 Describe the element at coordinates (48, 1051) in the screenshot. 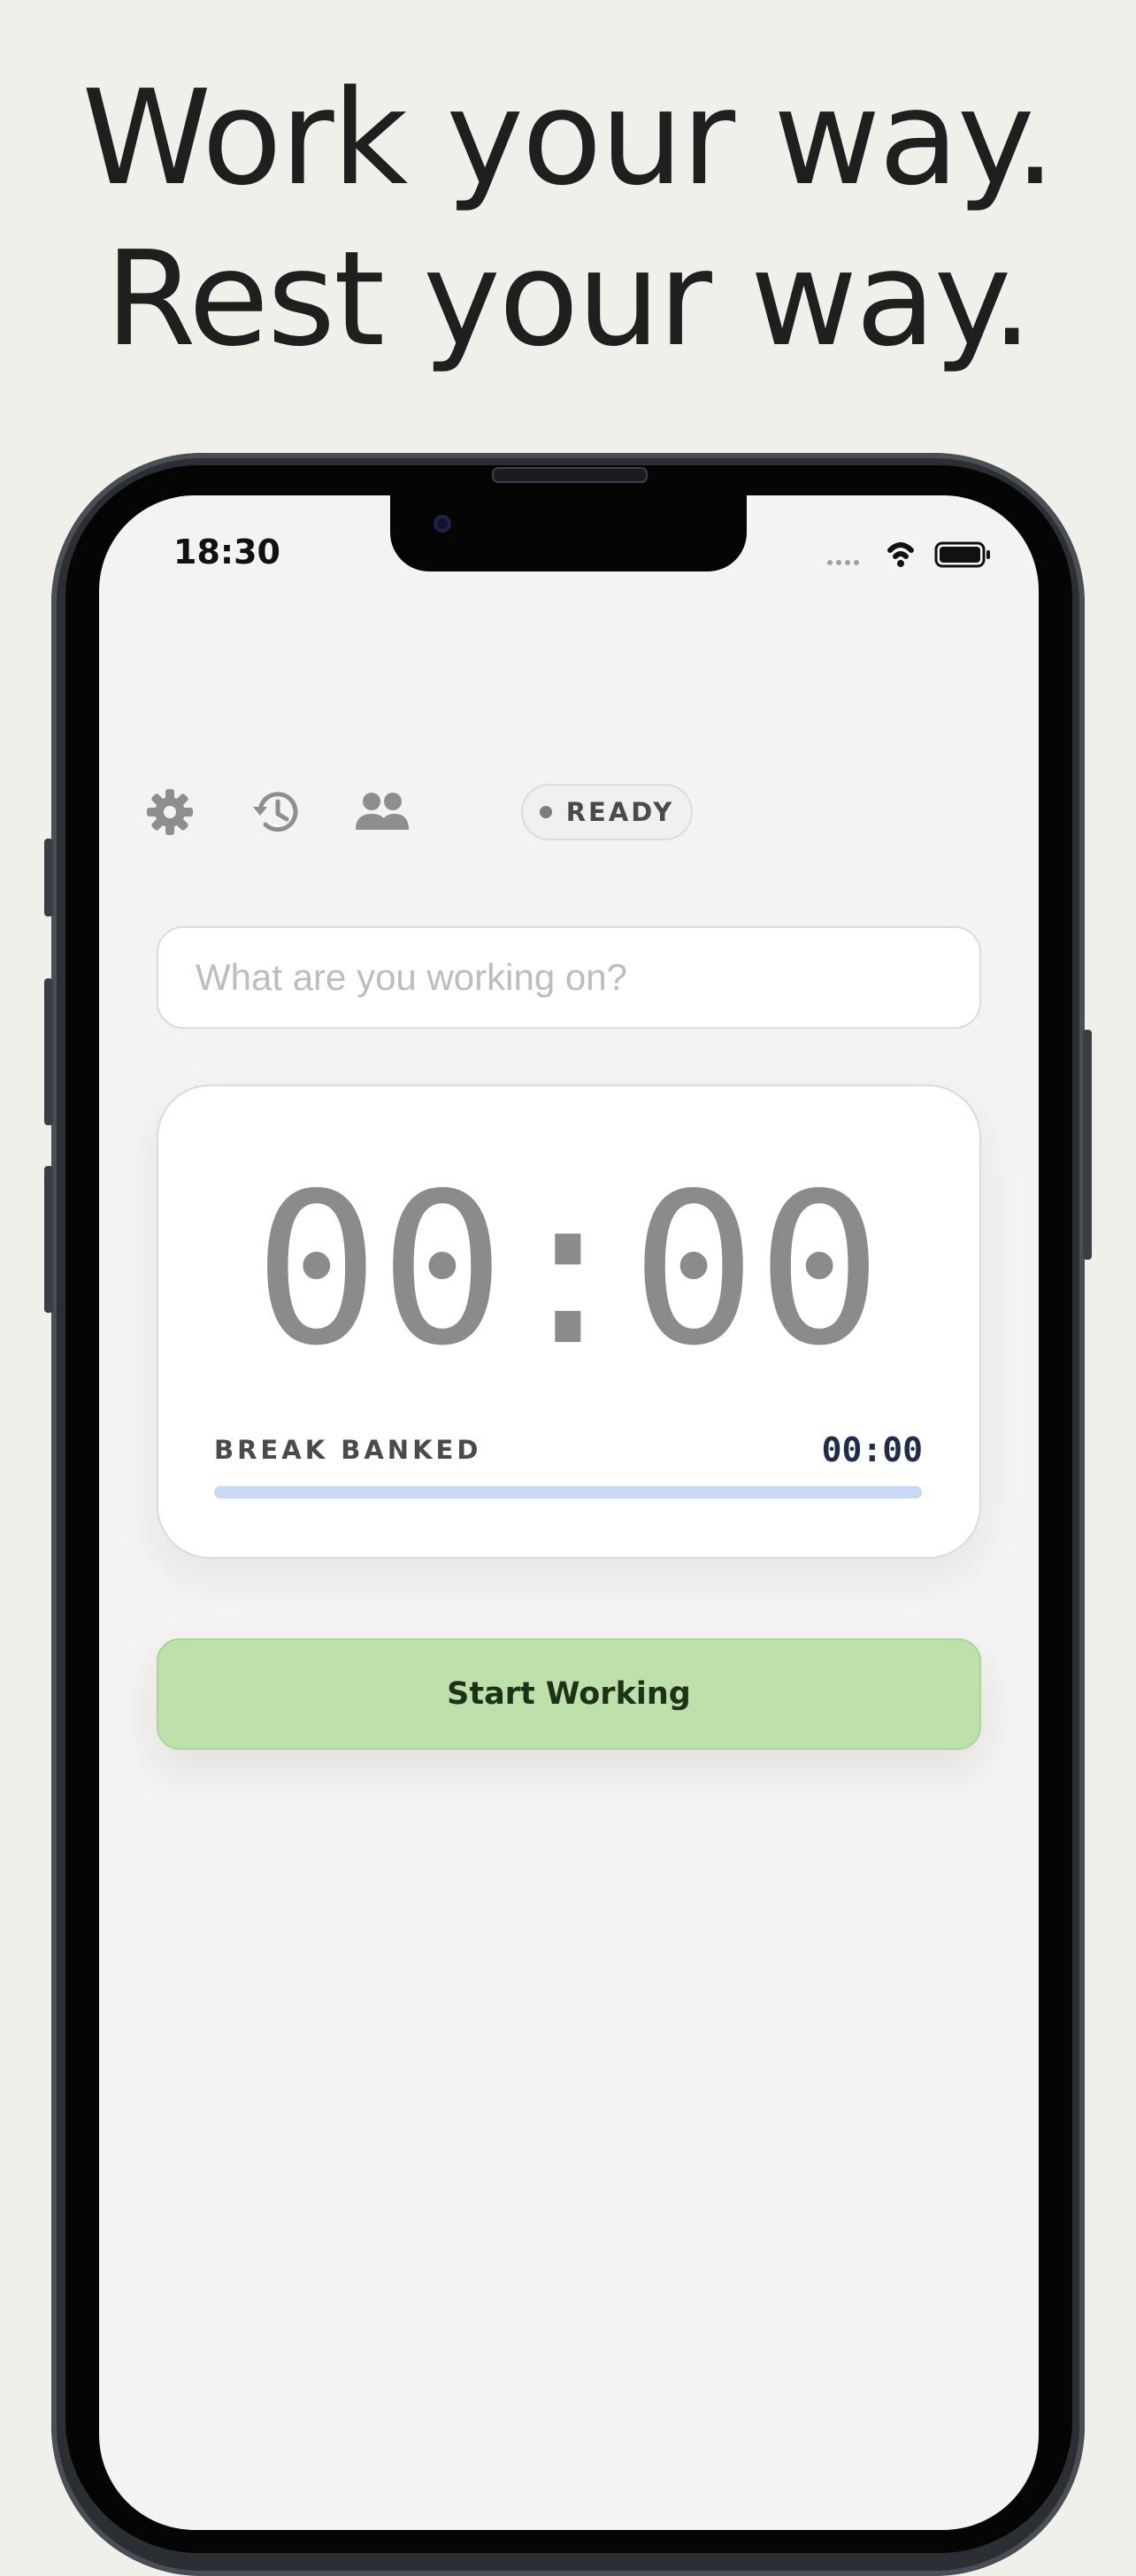

I see `volume-up-button` at that location.